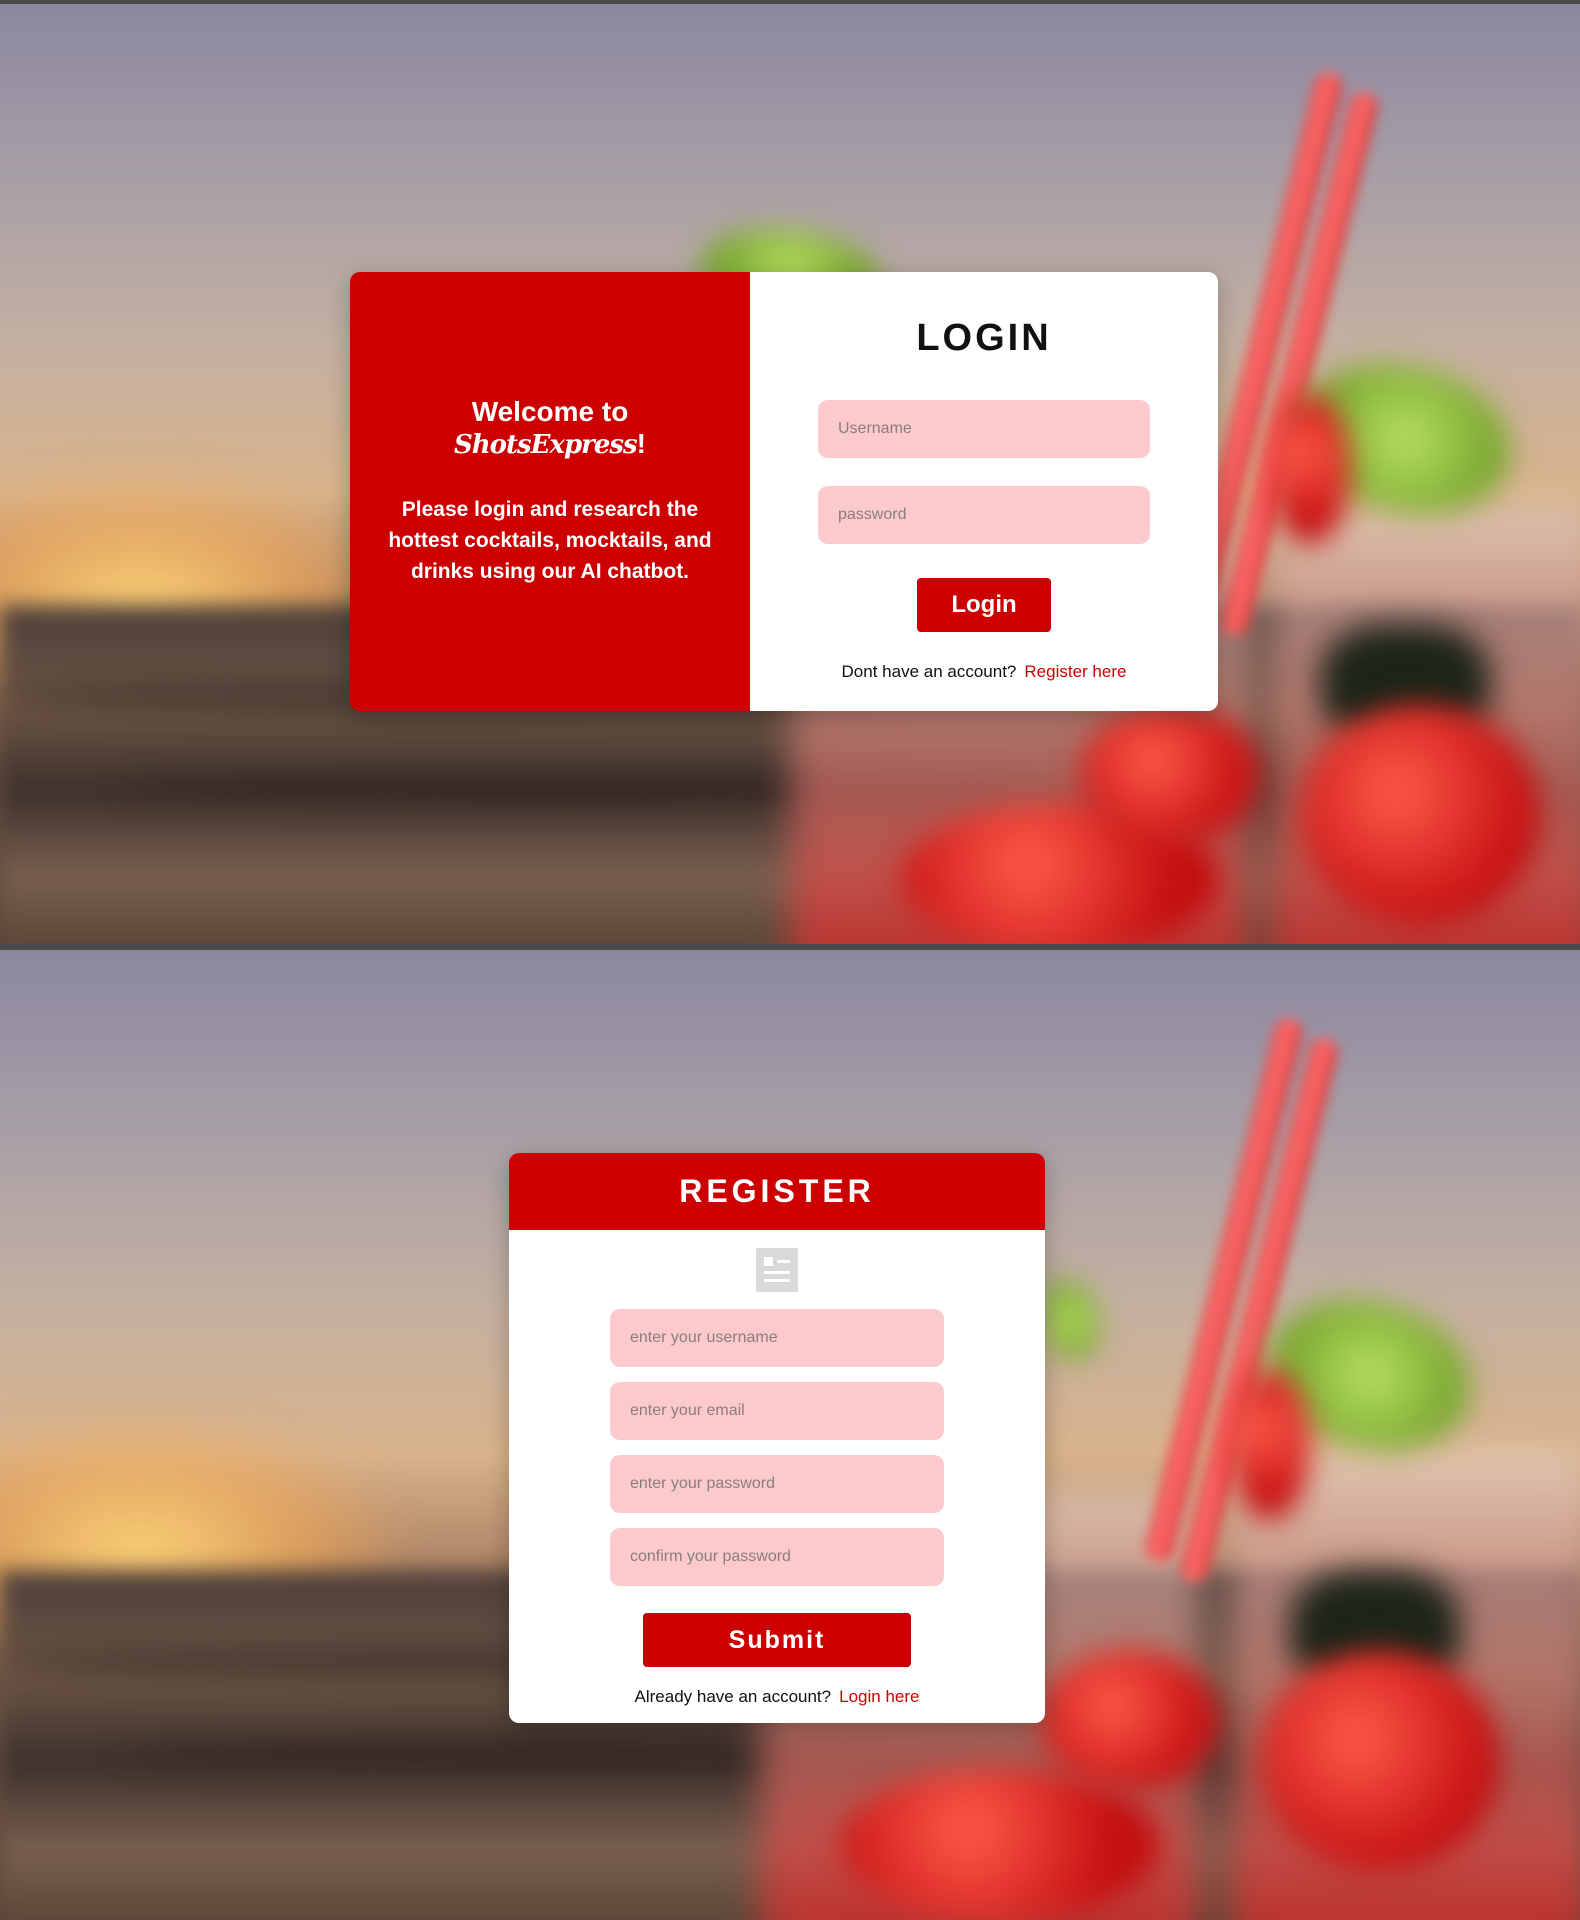 The image size is (1580, 1920). What do you see at coordinates (777, 1557) in the screenshot?
I see `register-confirm-password-input` at bounding box center [777, 1557].